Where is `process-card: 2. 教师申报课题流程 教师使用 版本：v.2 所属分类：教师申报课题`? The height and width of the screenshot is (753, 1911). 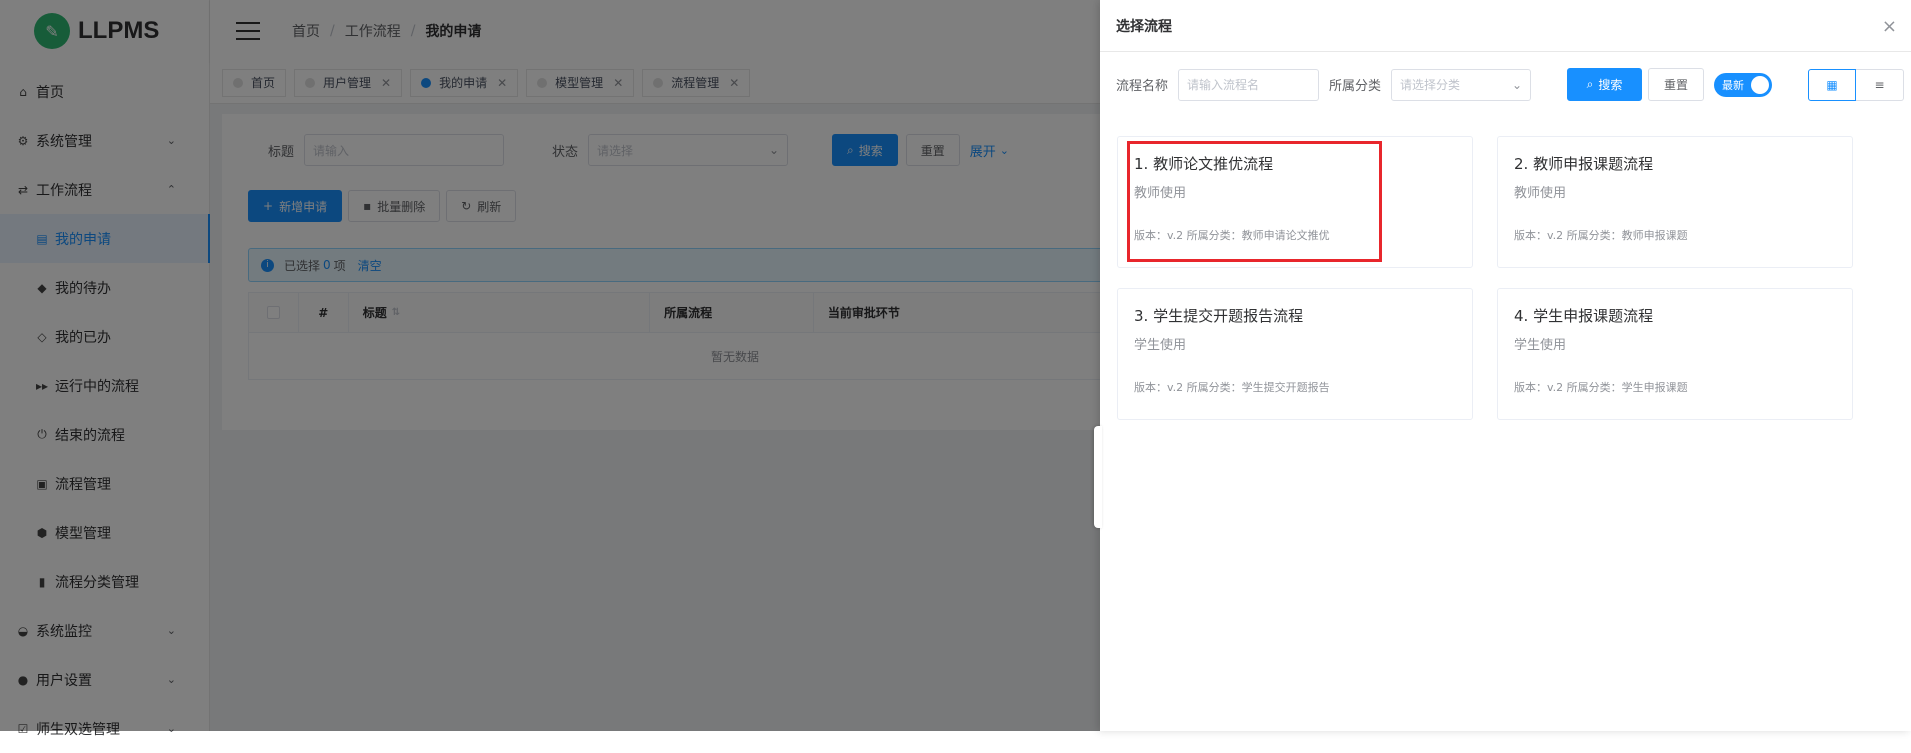 process-card: 2. 教师申报课题流程 教师使用 版本：v.2 所属分类：教师申报课题 is located at coordinates (1675, 202).